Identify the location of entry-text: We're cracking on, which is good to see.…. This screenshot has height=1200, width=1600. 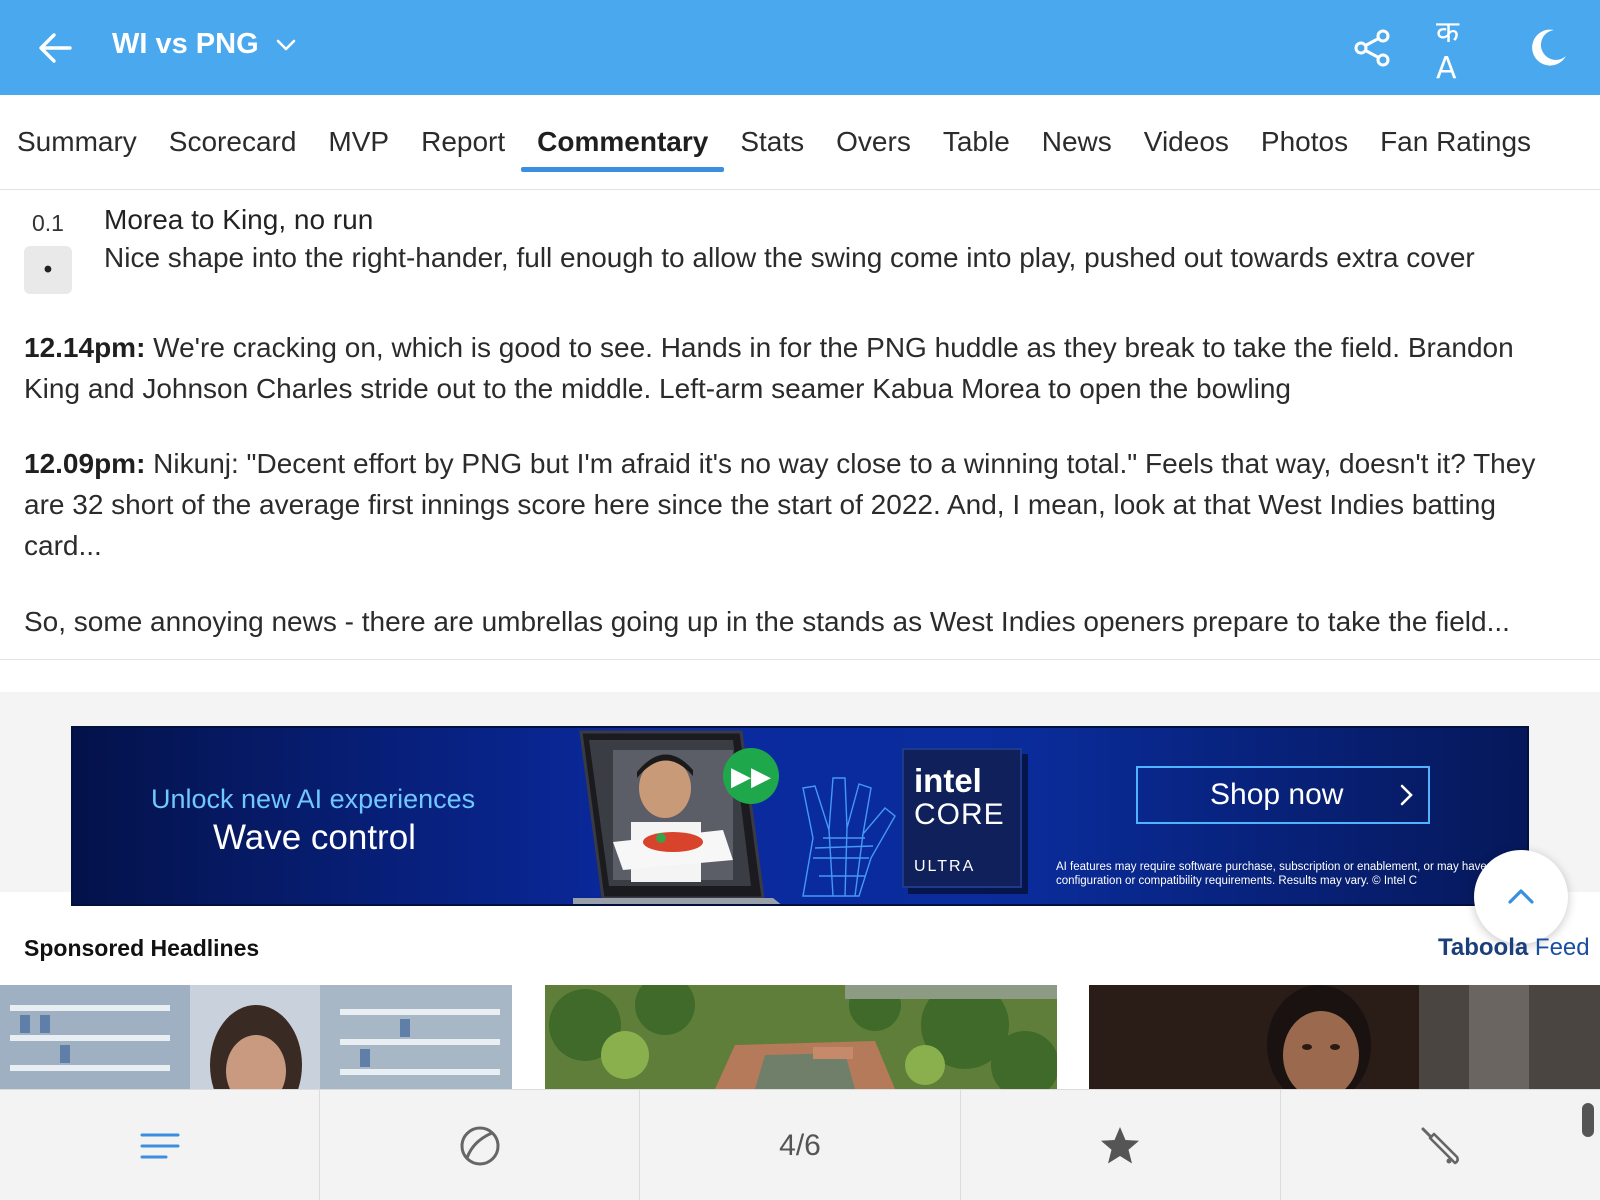
(769, 368).